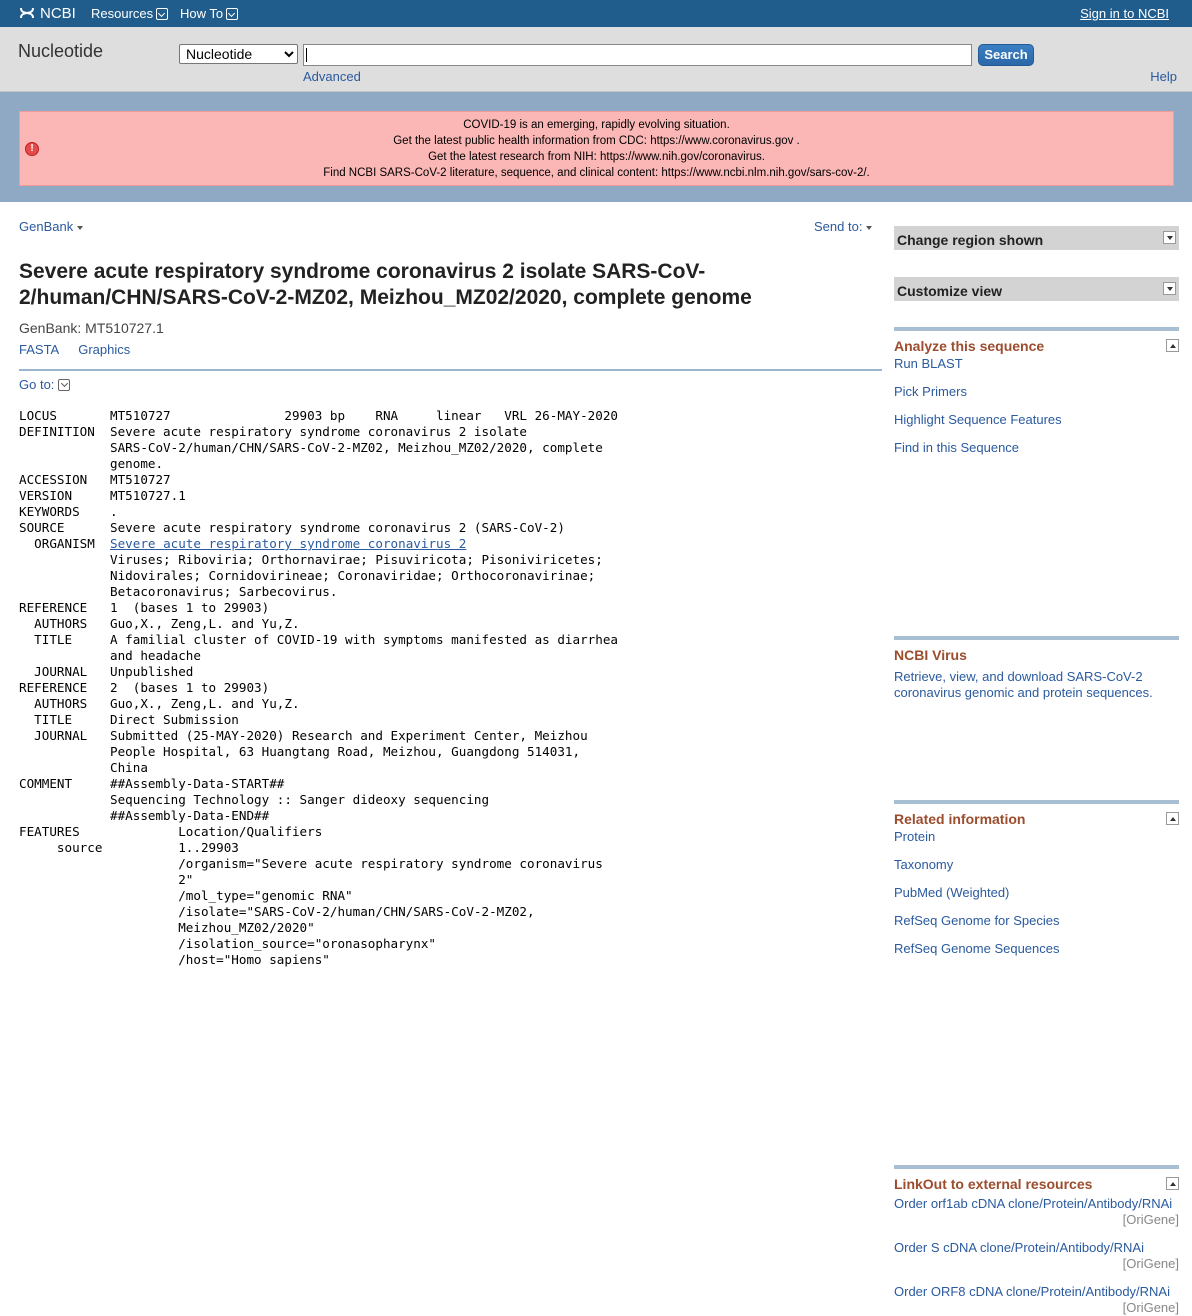 The height and width of the screenshot is (1316, 1192). What do you see at coordinates (1036, 370) in the screenshot?
I see `run-blast-link: Run BLAST` at bounding box center [1036, 370].